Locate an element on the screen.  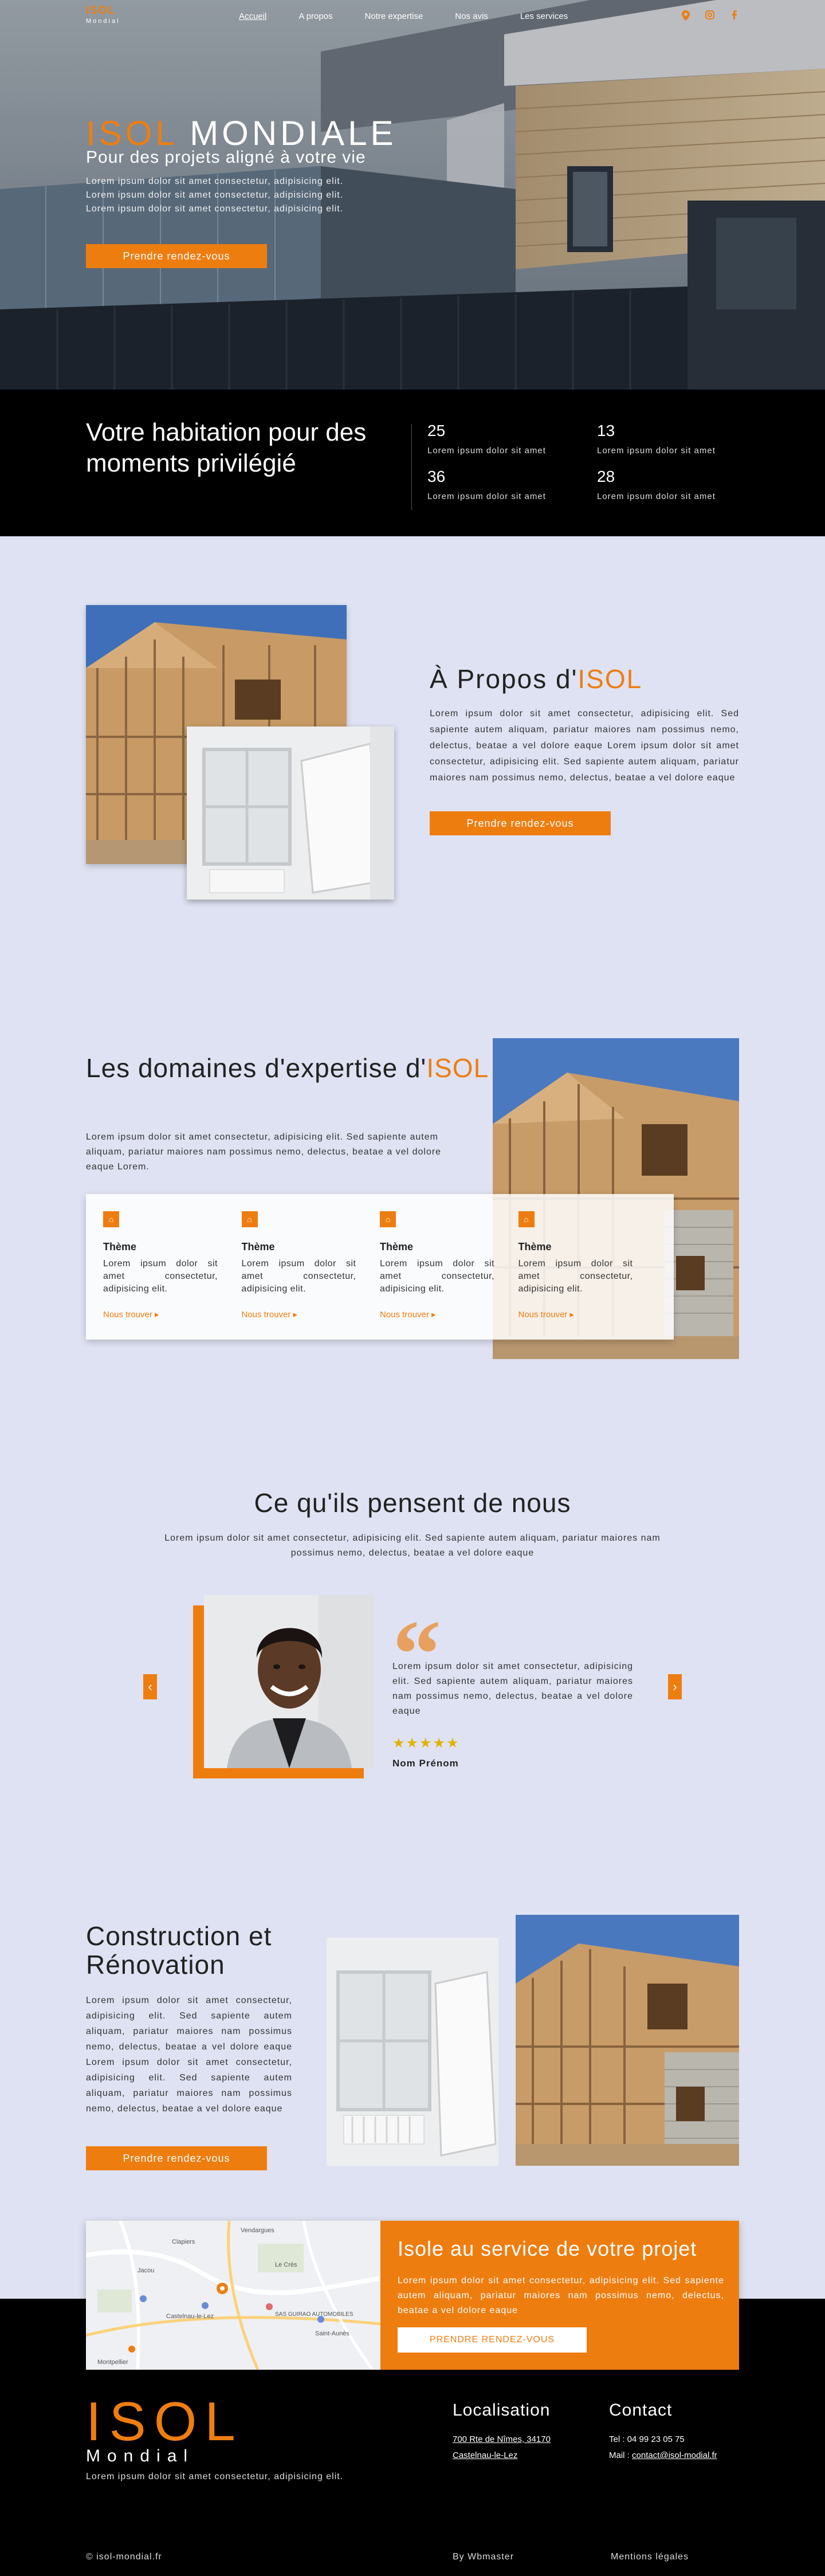
about-title: À Propos d'ISOL is located at coordinates (536, 679).